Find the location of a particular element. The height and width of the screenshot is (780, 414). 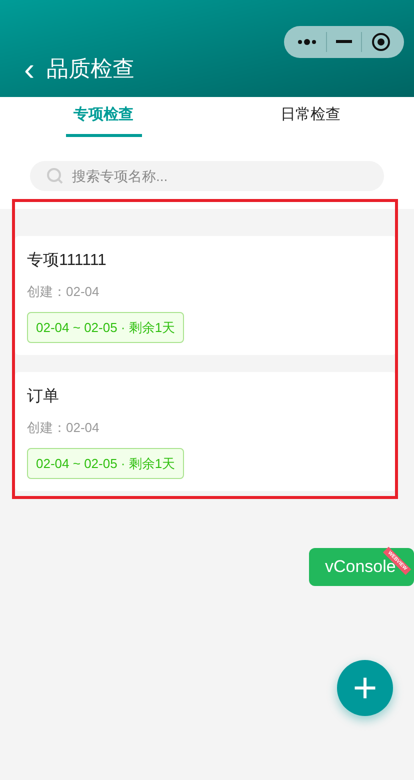

project-name: 专项111111 is located at coordinates (67, 260).